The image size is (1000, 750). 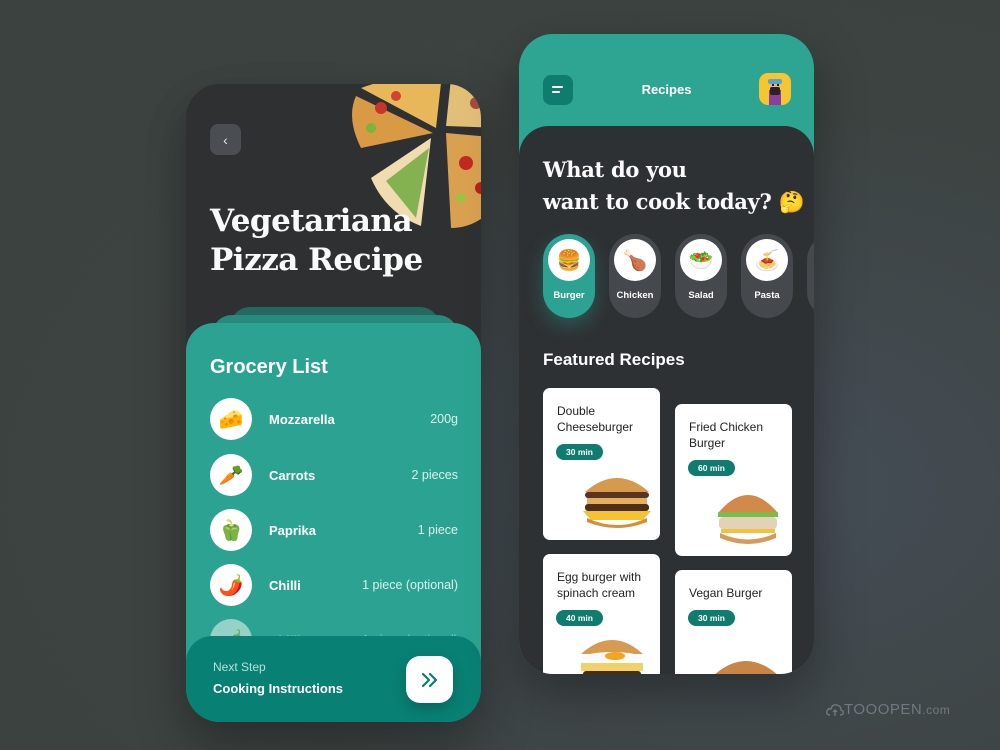 I want to click on grocery-item: 🥕 Carrots 2 pieces, so click(x=334, y=475).